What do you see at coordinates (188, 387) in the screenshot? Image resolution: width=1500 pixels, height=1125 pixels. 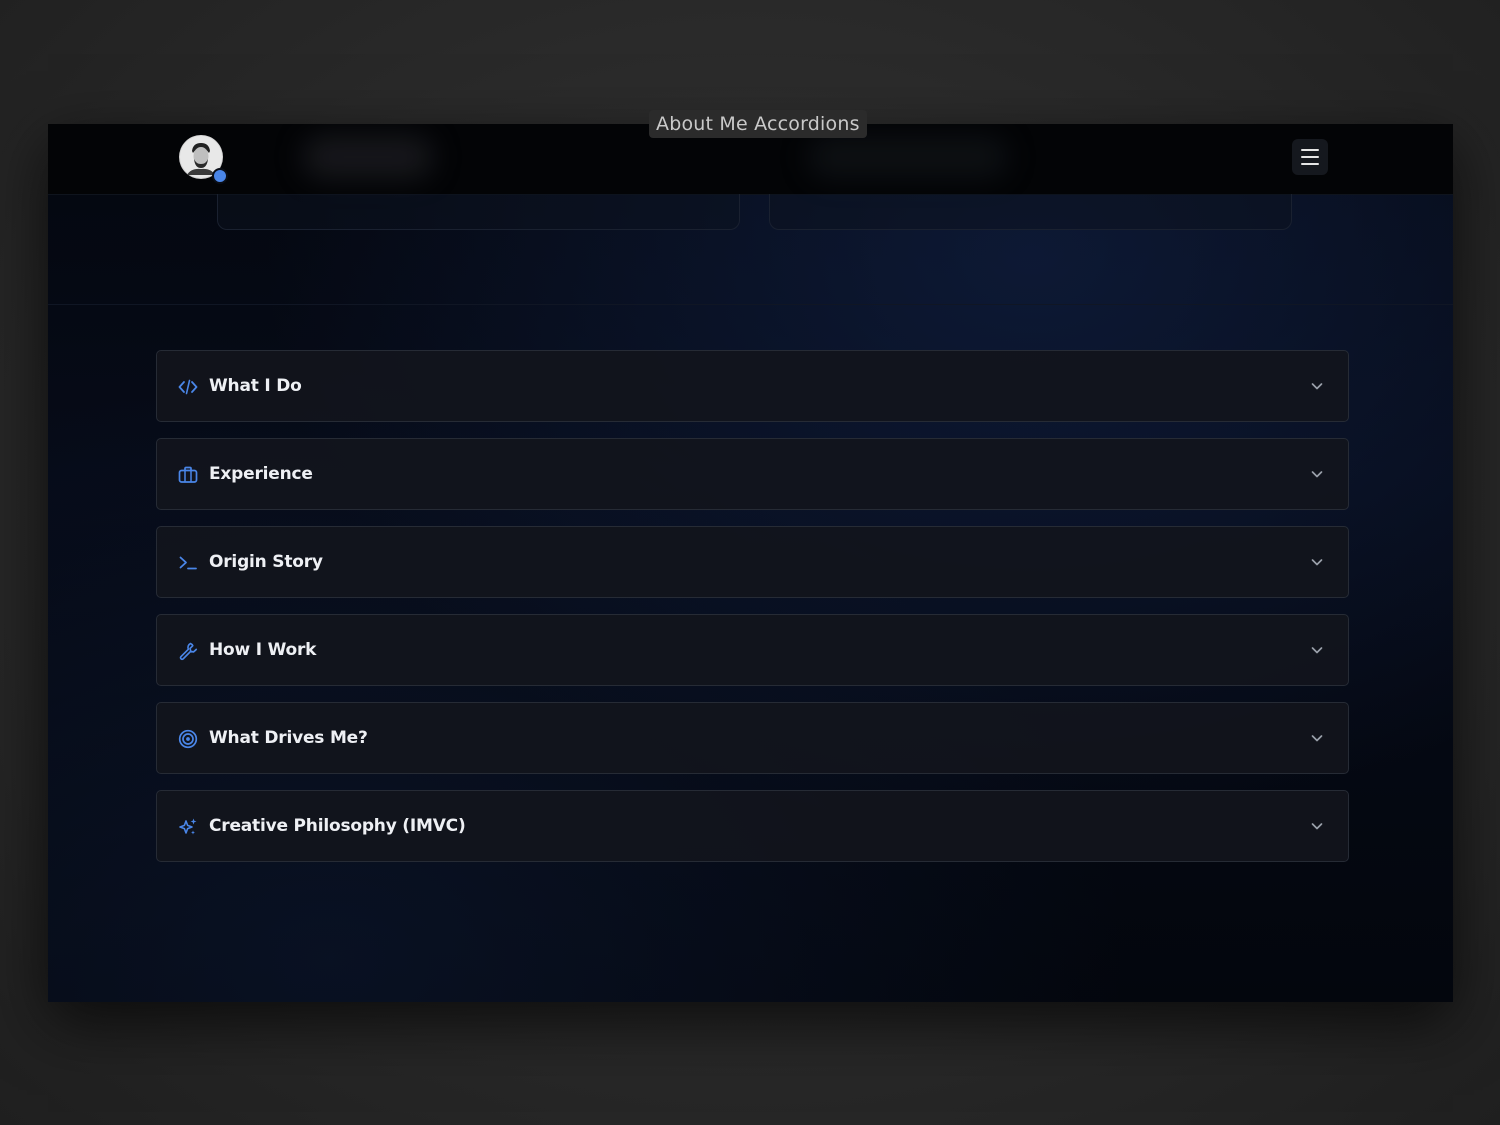 I see `code-icon` at bounding box center [188, 387].